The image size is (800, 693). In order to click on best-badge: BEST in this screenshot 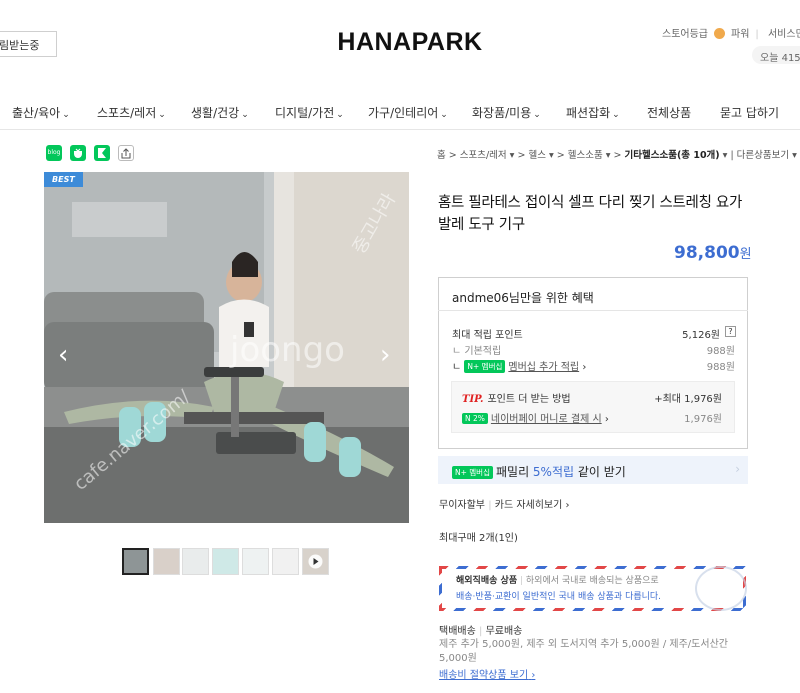, I will do `click(63, 179)`.